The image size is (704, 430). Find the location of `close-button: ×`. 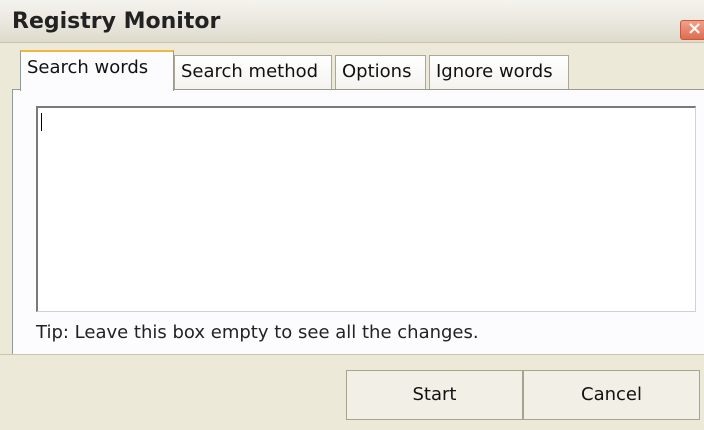

close-button: × is located at coordinates (692, 29).